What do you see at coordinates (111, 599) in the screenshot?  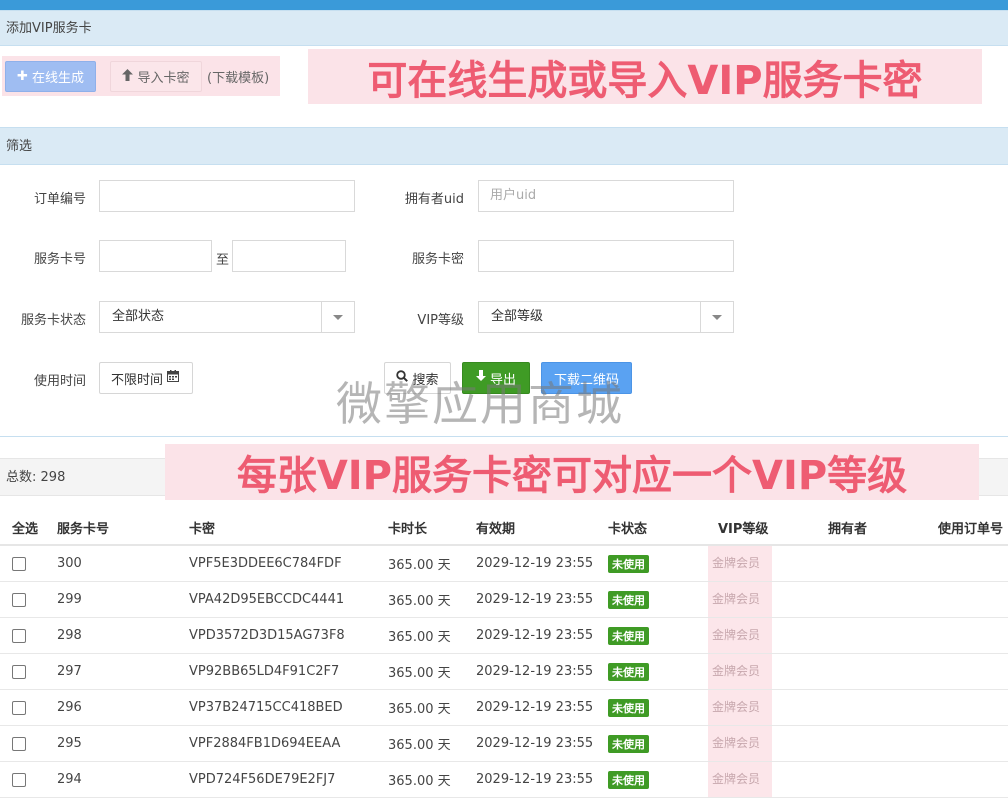 I see `card-no-cell: 299` at bounding box center [111, 599].